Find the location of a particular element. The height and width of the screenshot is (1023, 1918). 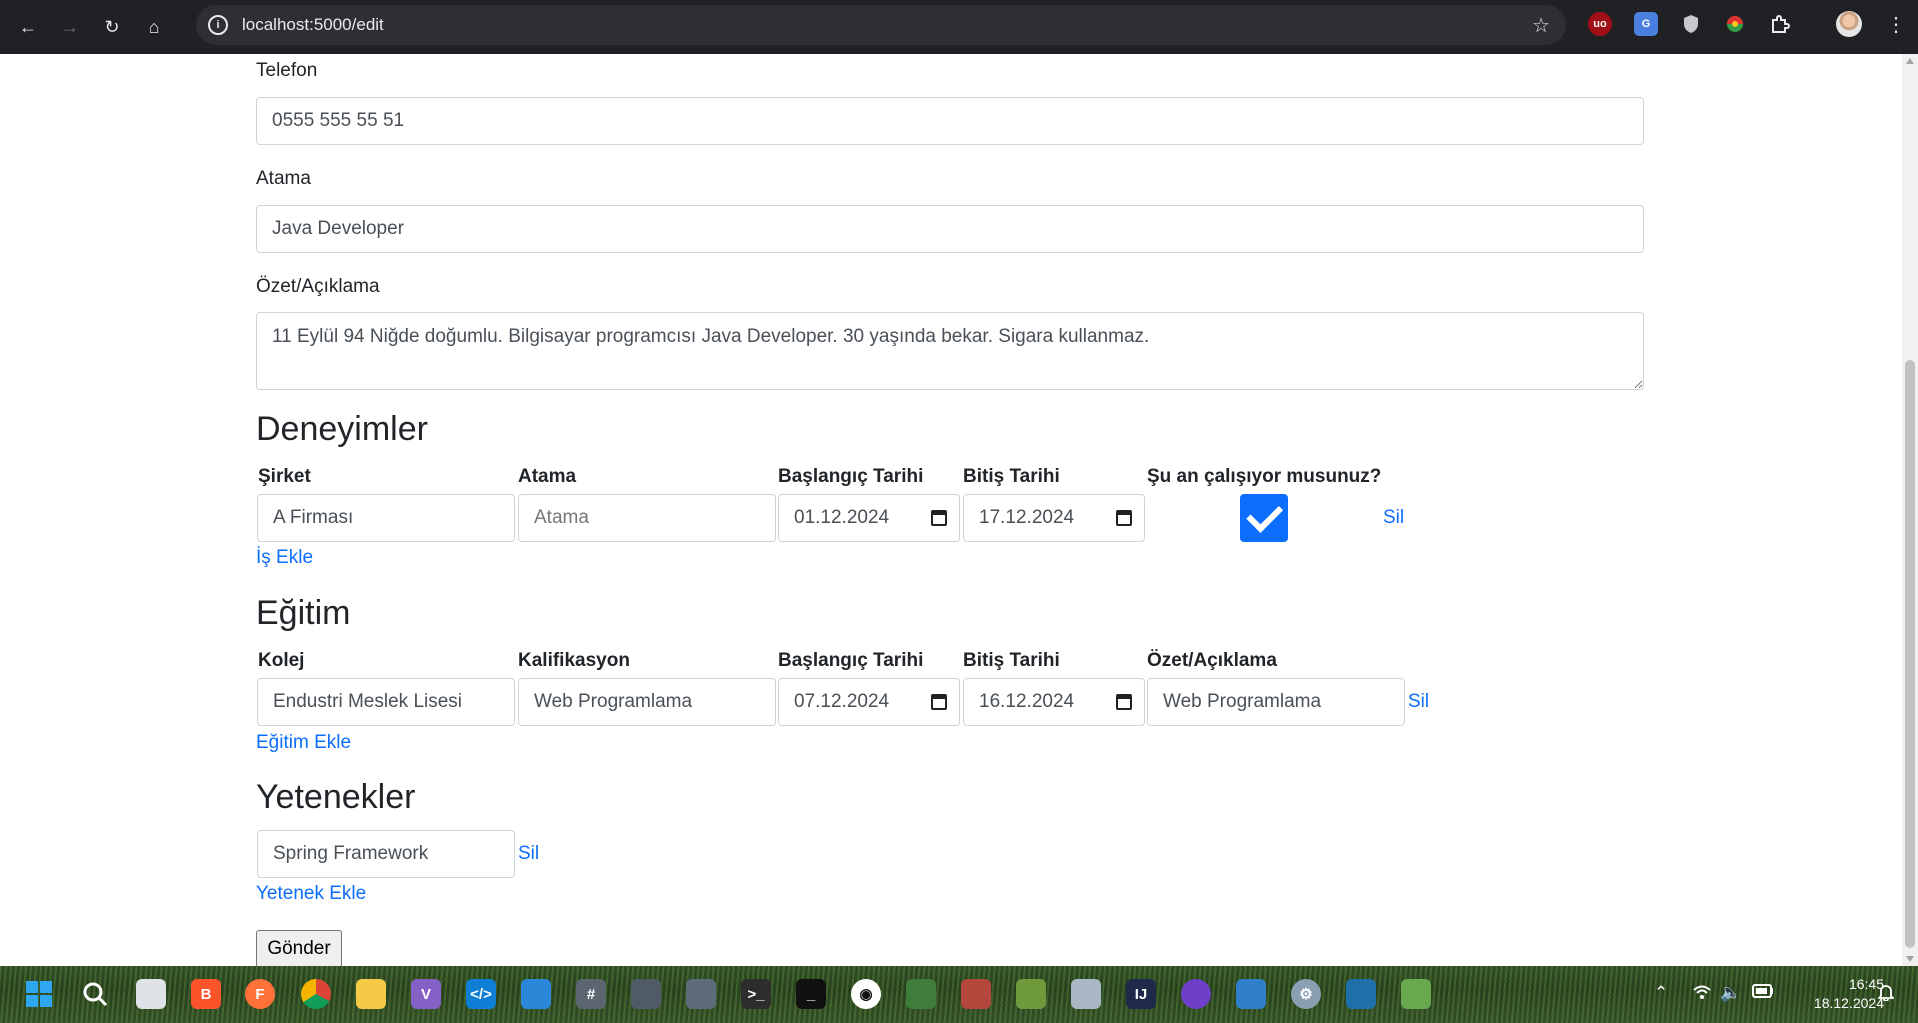

education-school-header: Kolej is located at coordinates (281, 660).